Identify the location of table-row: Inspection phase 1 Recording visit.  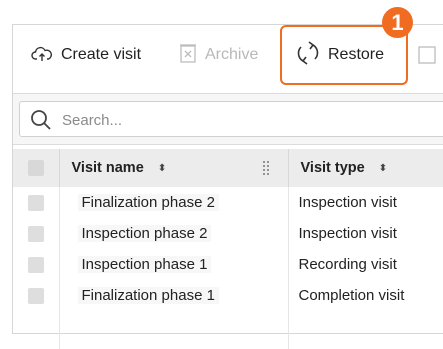
(228, 264).